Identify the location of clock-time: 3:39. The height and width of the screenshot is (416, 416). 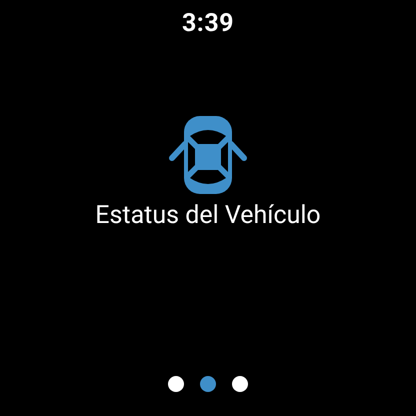
(208, 24).